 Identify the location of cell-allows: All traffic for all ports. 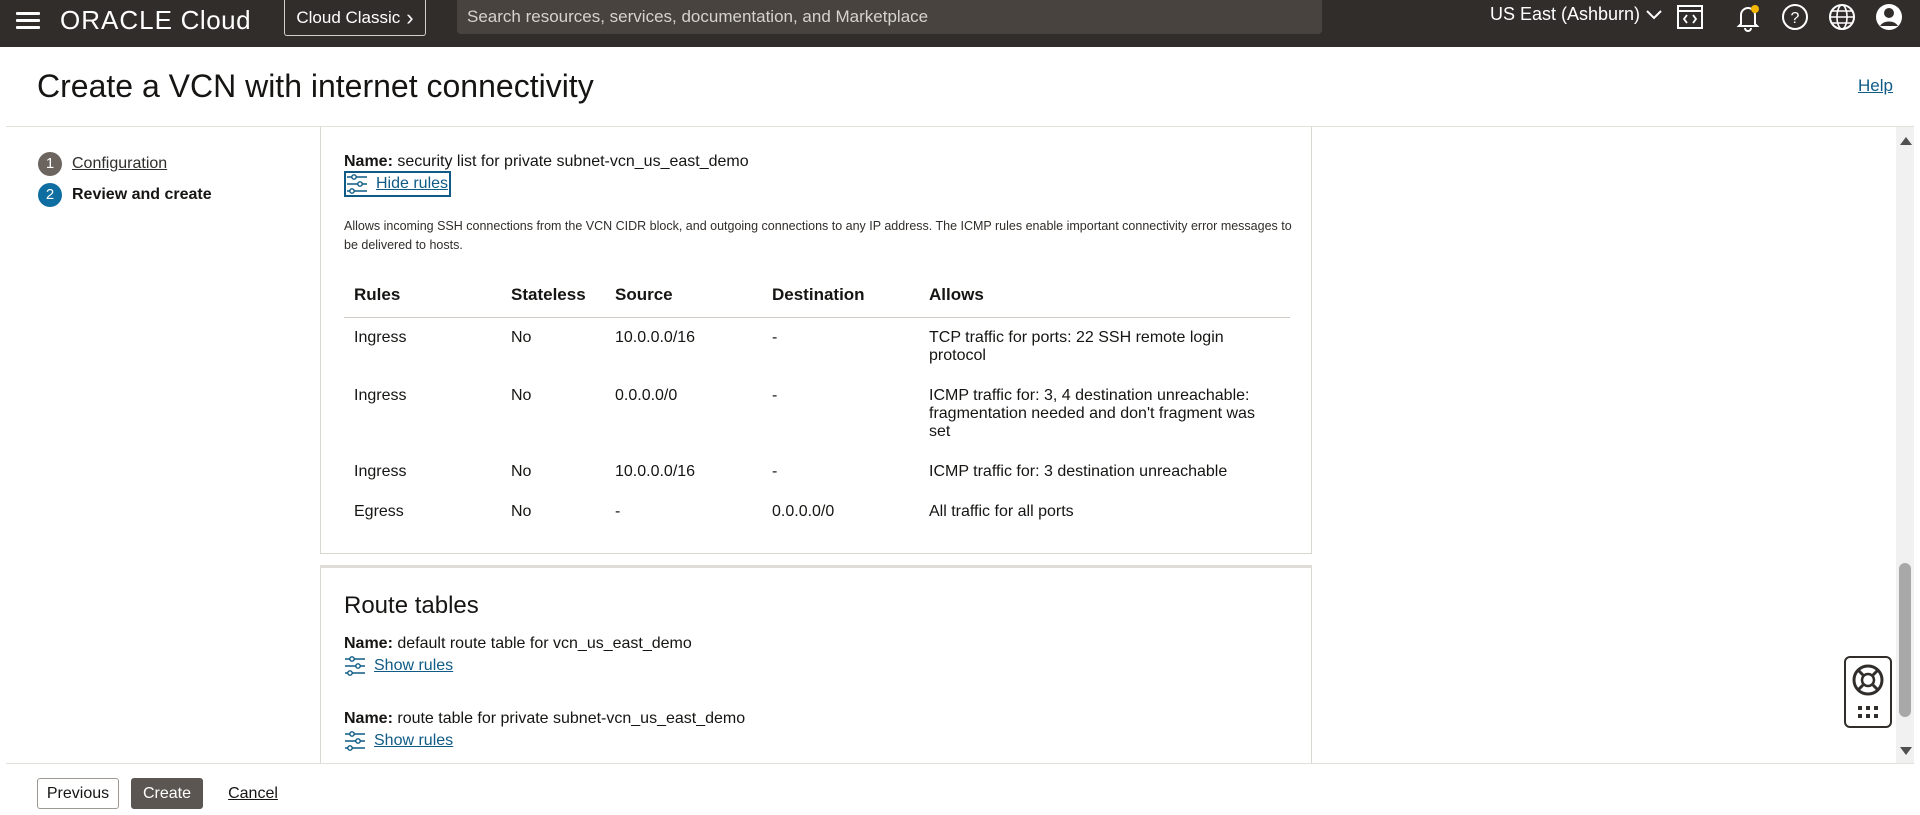
(1001, 511).